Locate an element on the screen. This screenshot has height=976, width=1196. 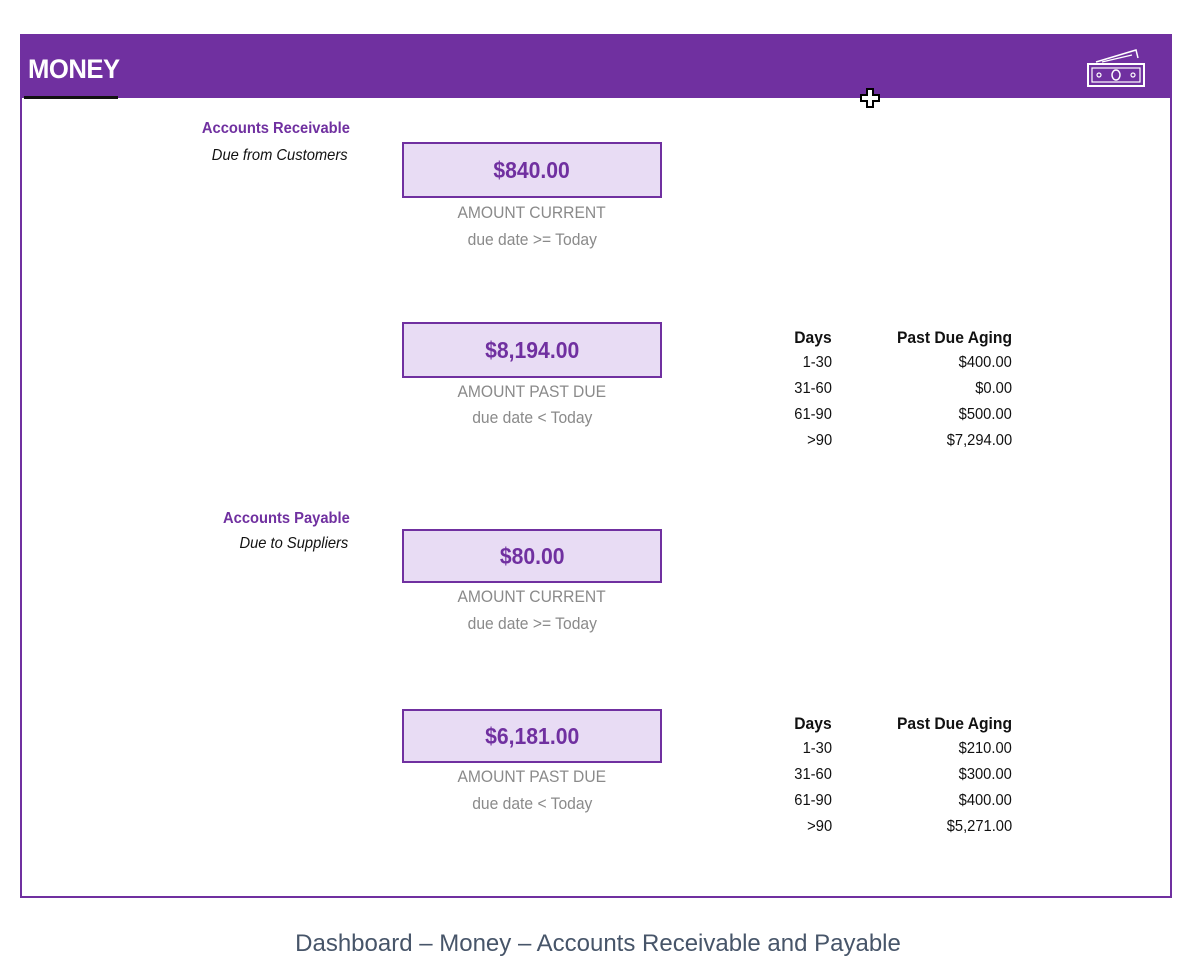
receivable-current-condition: due date >= Today is located at coordinates (532, 239).